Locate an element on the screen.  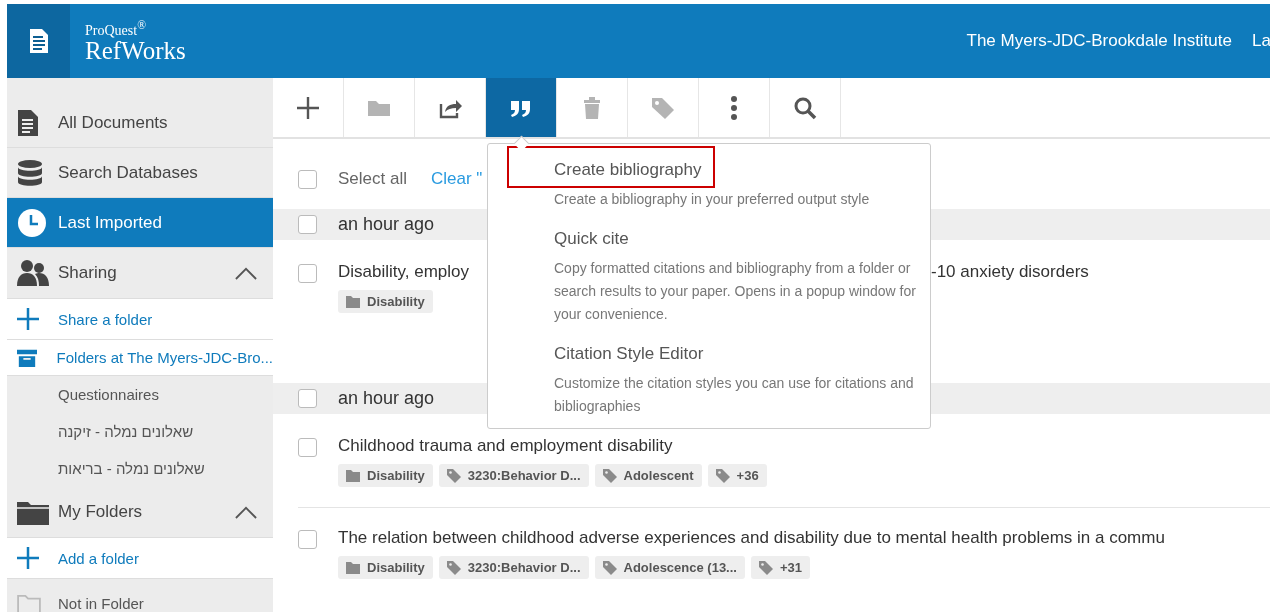
record-title: Childhood trauma and employment disability is located at coordinates (505, 446).